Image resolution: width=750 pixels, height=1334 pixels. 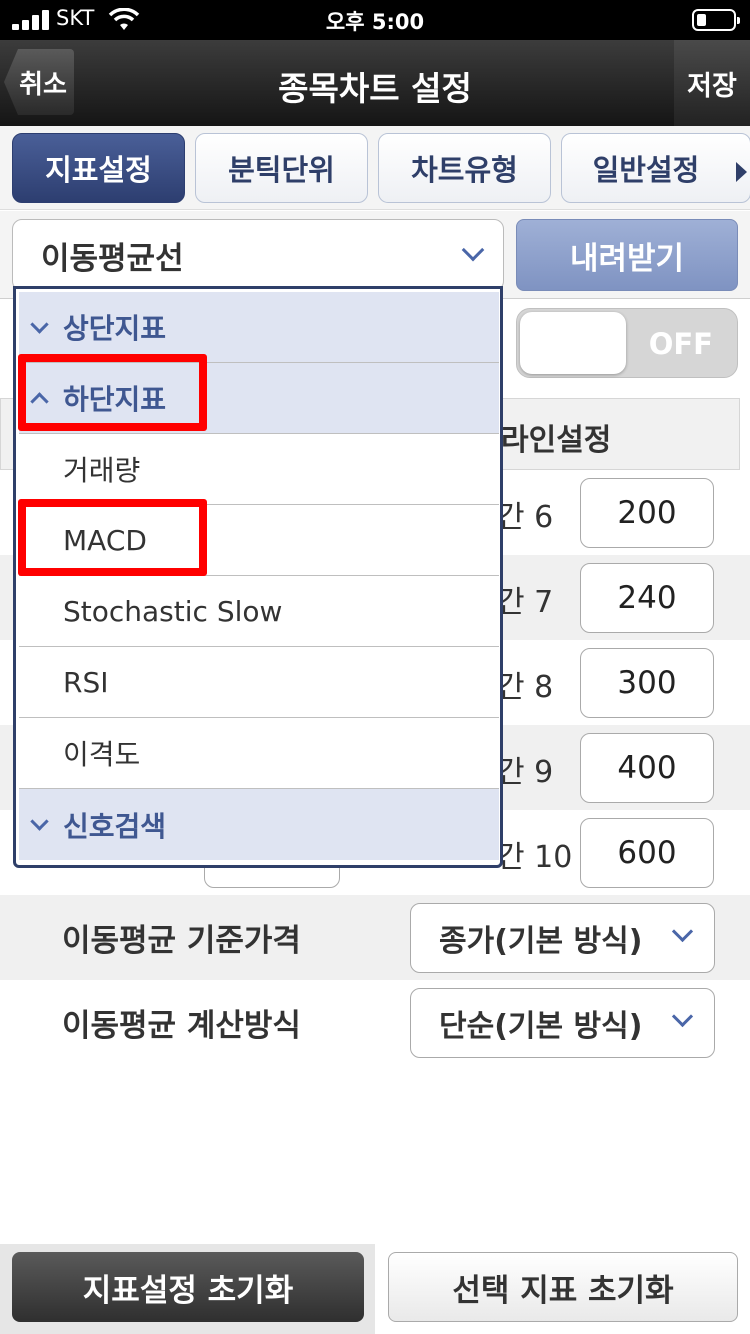 What do you see at coordinates (541, 941) in the screenshot?
I see `ma-price-basis-value: 종가(기본 방식)` at bounding box center [541, 941].